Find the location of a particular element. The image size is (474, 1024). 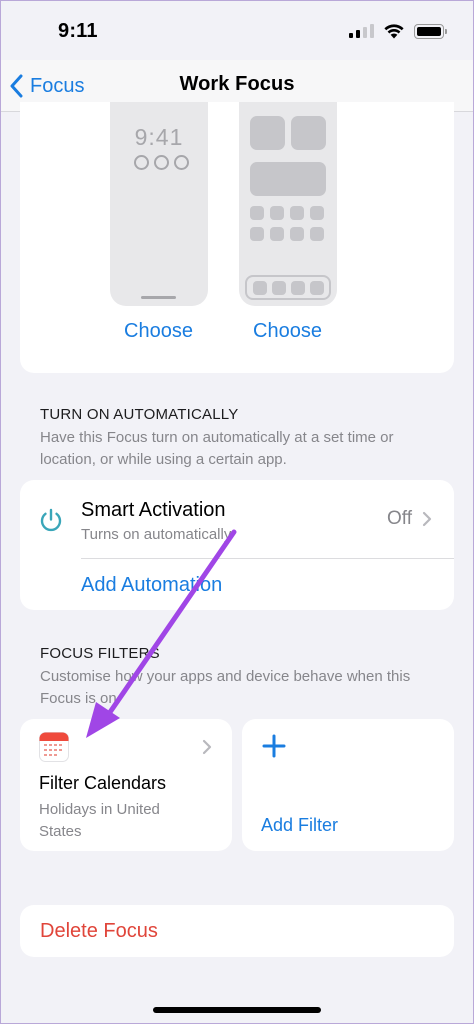

row-divider is located at coordinates (267, 558).